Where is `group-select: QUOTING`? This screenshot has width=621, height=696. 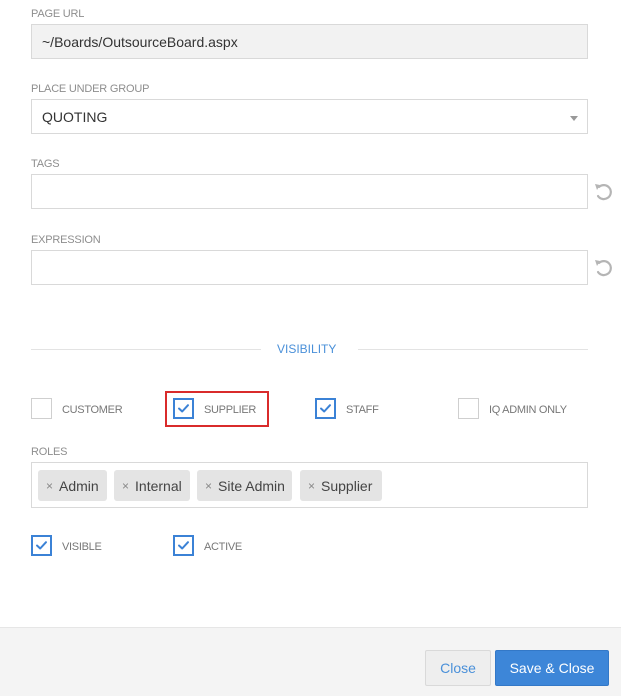
group-select: QUOTING is located at coordinates (309, 116).